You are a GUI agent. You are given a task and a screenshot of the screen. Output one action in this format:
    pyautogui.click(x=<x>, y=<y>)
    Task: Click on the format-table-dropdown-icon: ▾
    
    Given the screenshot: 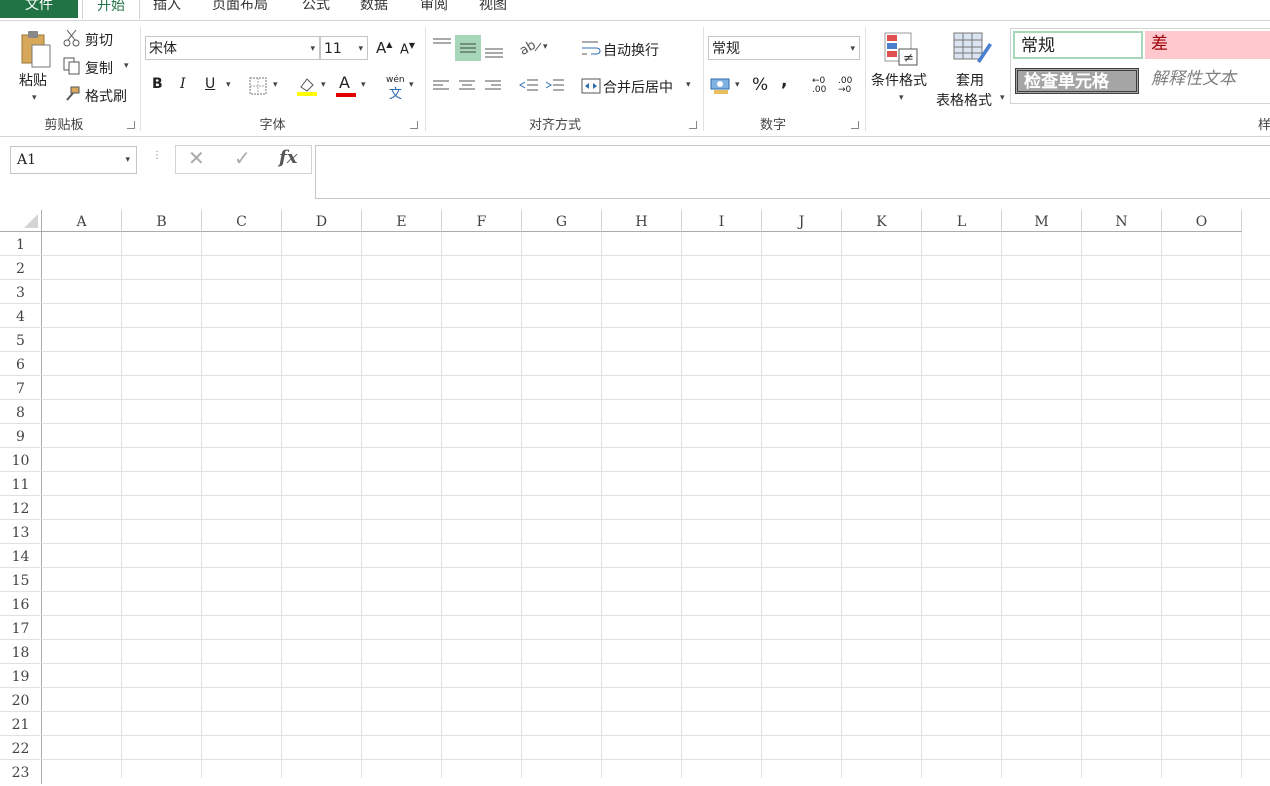 What is the action you would take?
    pyautogui.click(x=1002, y=98)
    